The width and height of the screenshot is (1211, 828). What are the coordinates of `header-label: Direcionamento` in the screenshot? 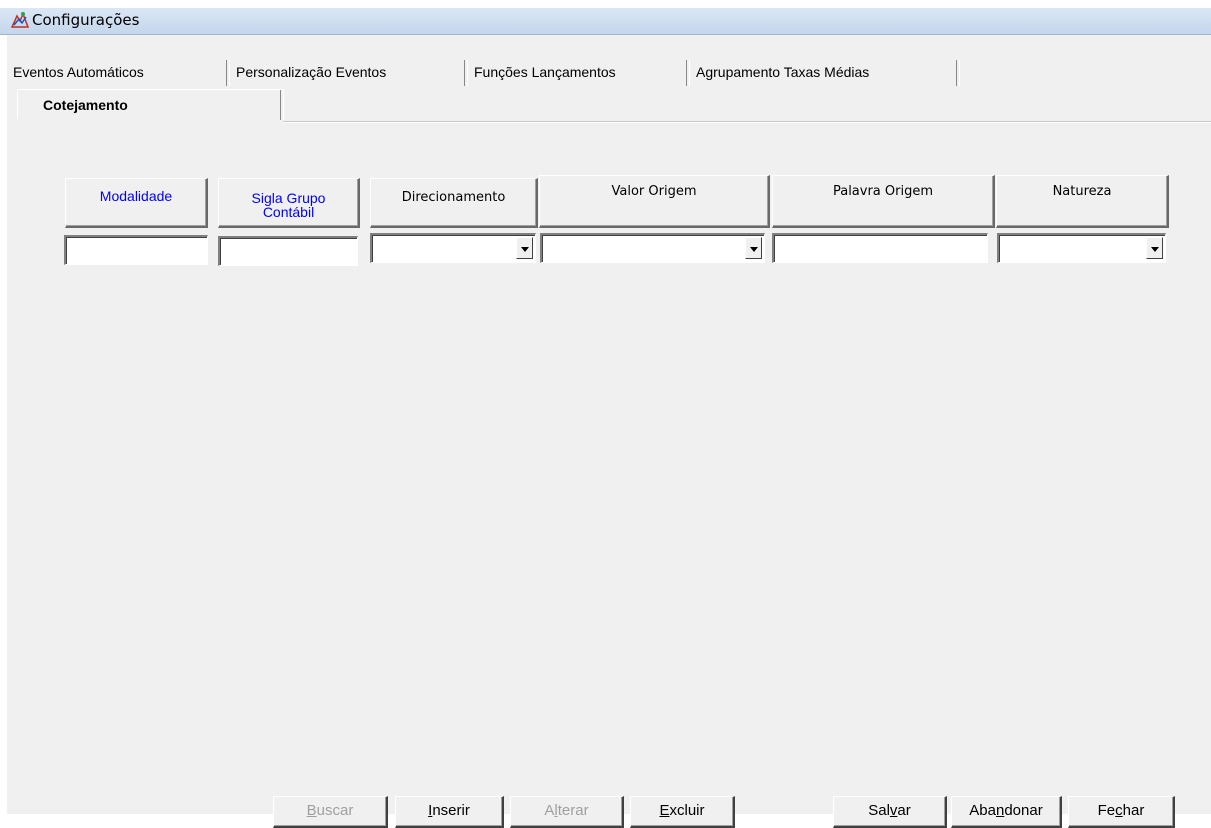 It's located at (453, 197).